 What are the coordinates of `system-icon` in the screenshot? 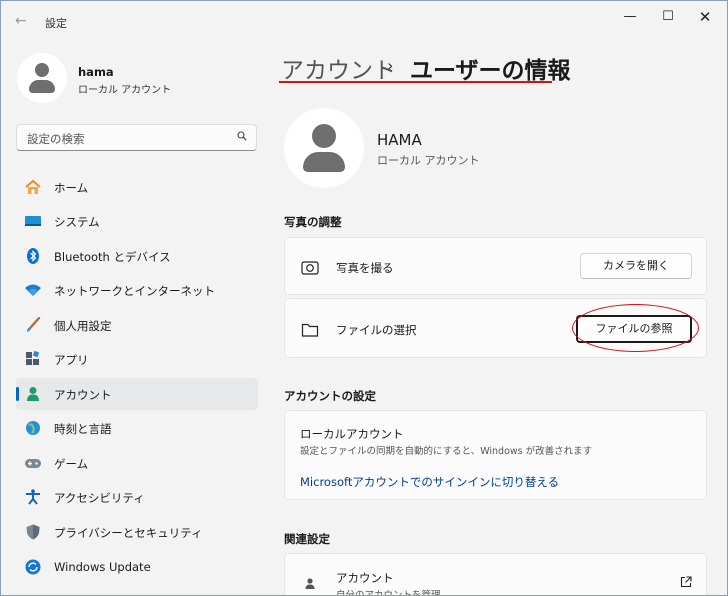 It's located at (33, 221).